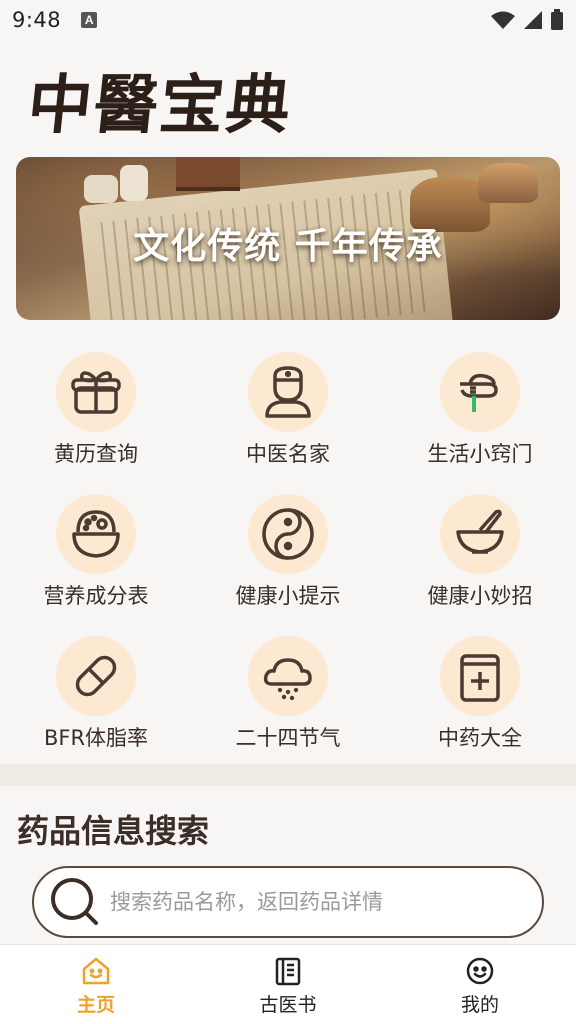 The image size is (576, 1024). What do you see at coordinates (101, 189) in the screenshot?
I see `banner-scroll-decoration` at bounding box center [101, 189].